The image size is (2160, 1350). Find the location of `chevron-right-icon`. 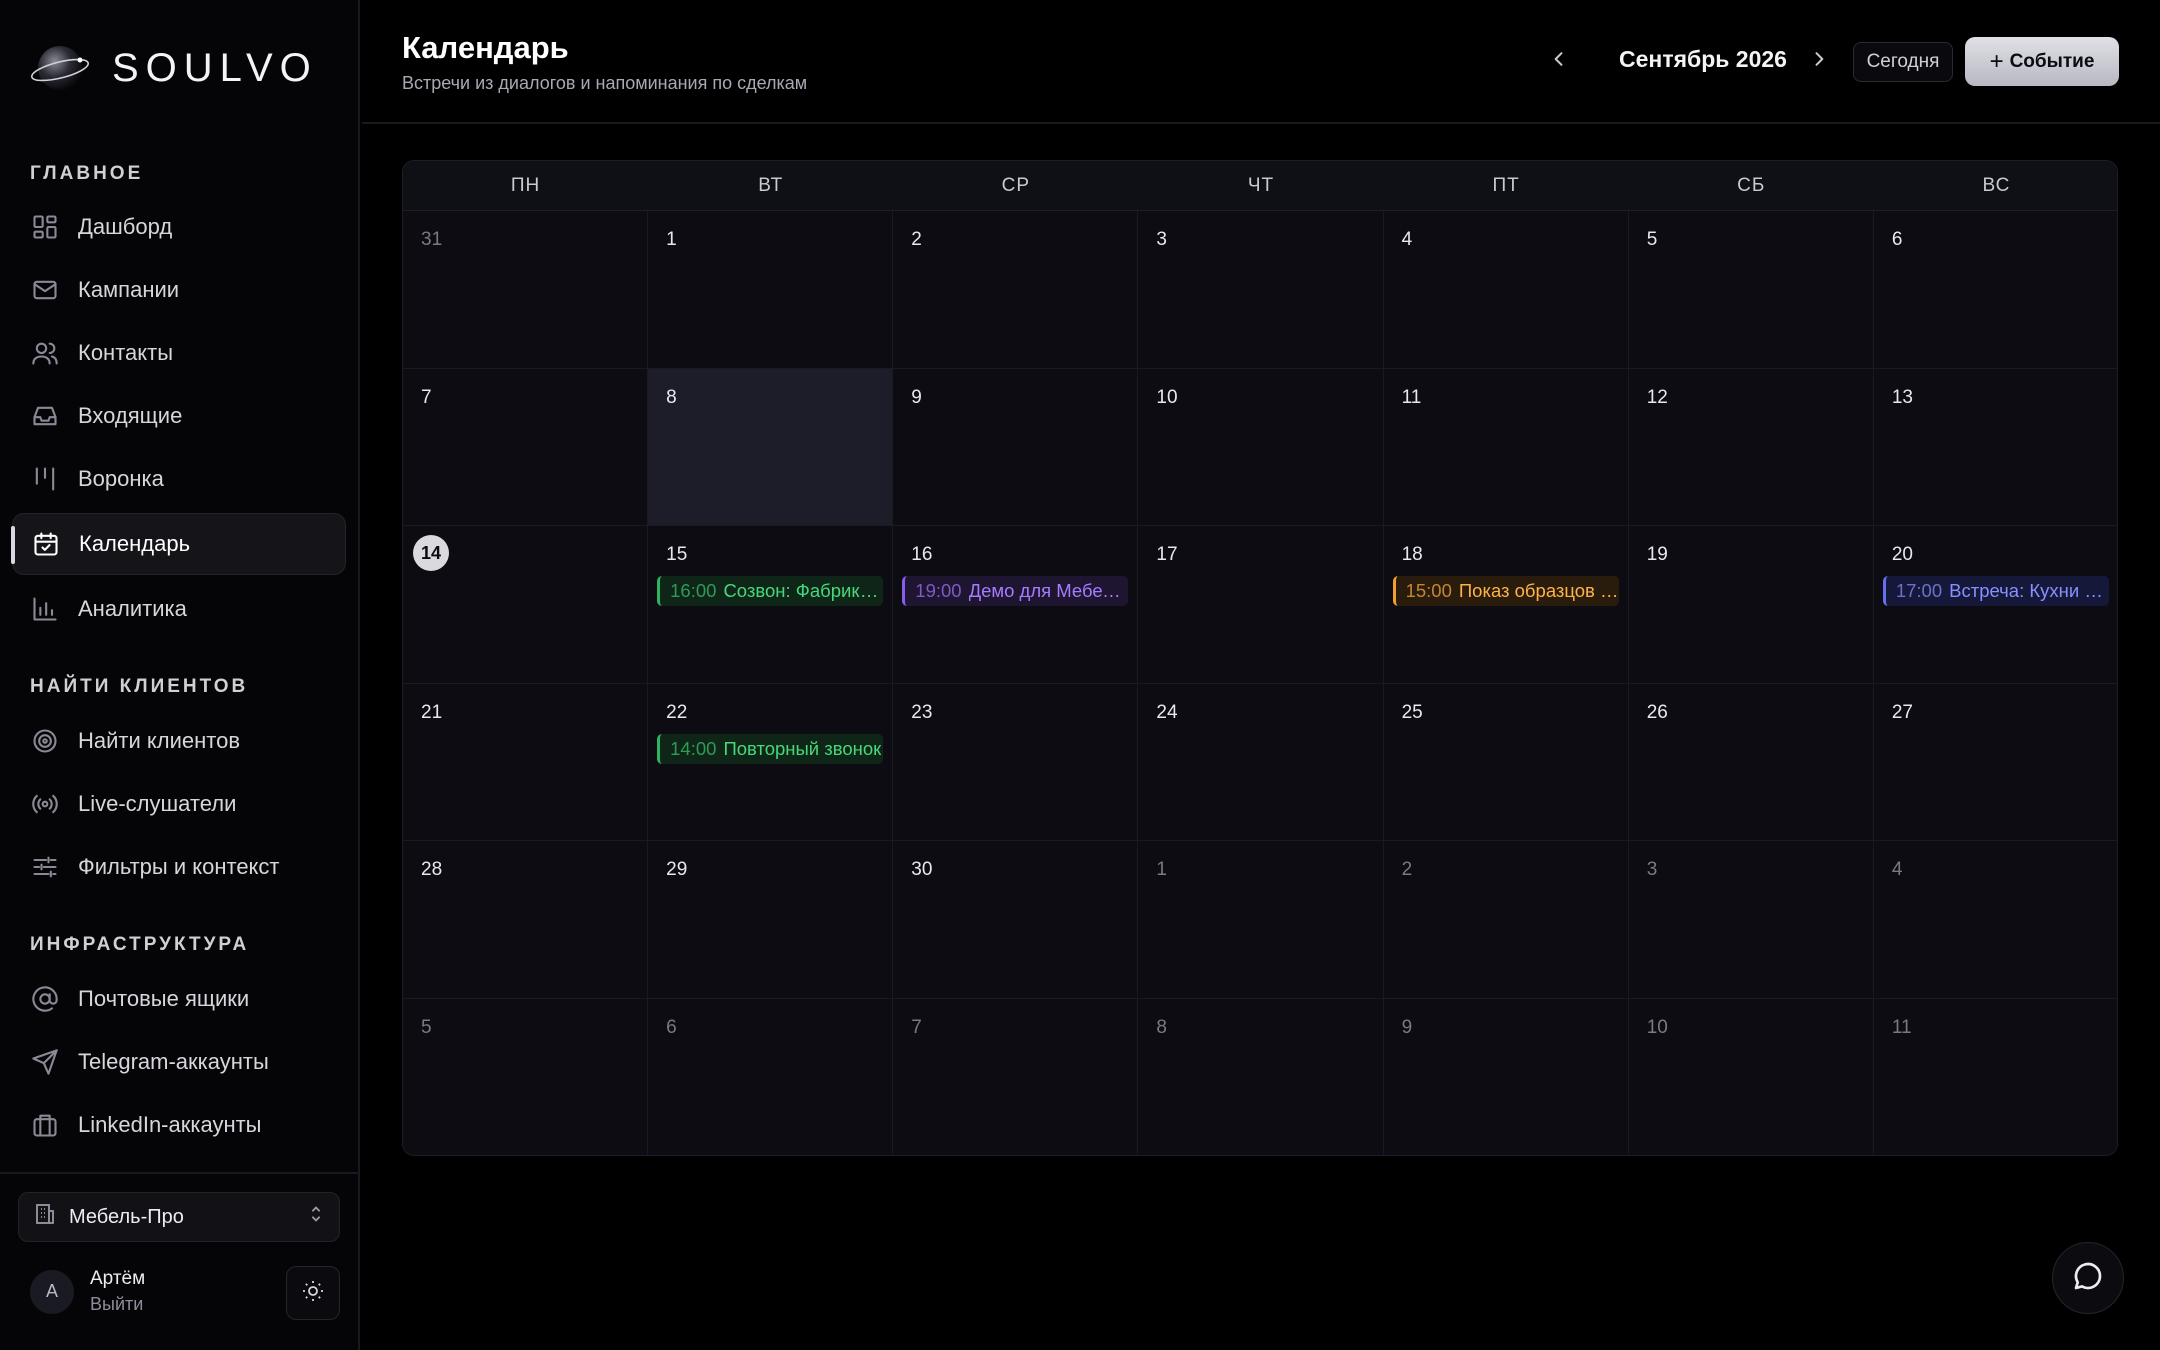

chevron-right-icon is located at coordinates (1819, 61).